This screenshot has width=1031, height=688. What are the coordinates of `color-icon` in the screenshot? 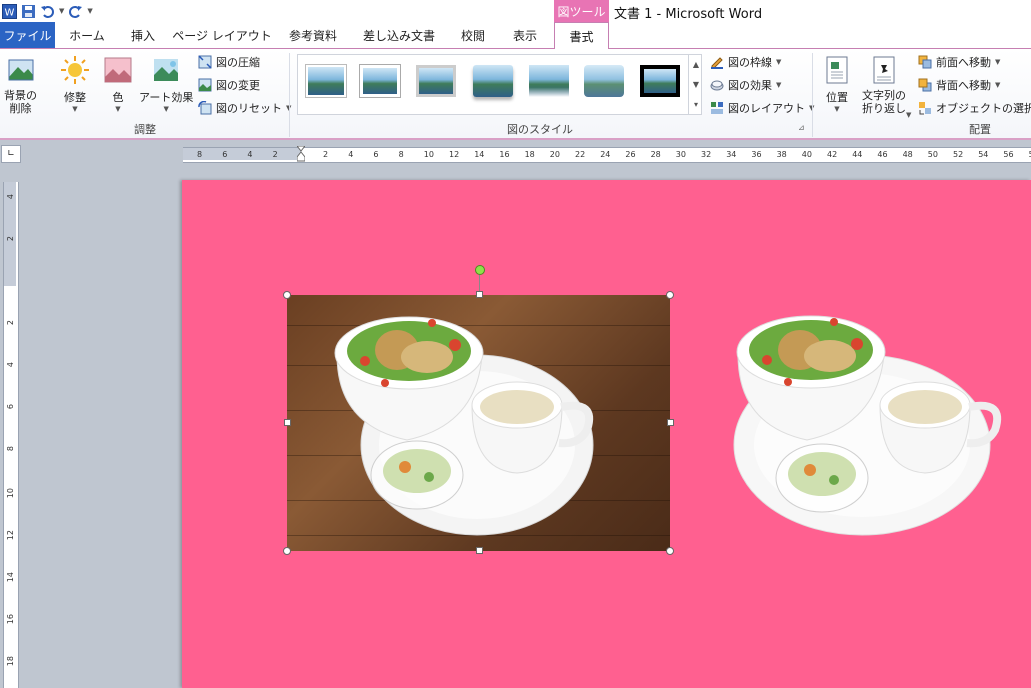 It's located at (118, 70).